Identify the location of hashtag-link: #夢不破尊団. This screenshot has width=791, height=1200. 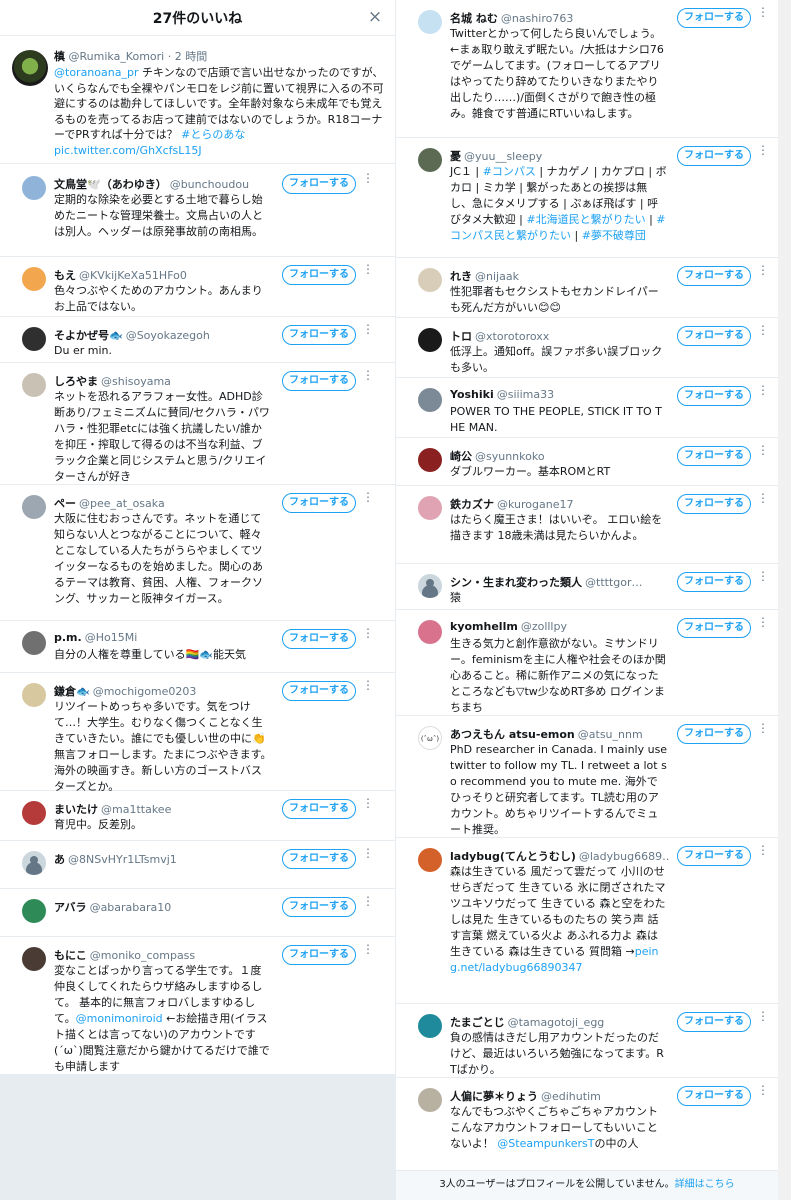
(614, 235).